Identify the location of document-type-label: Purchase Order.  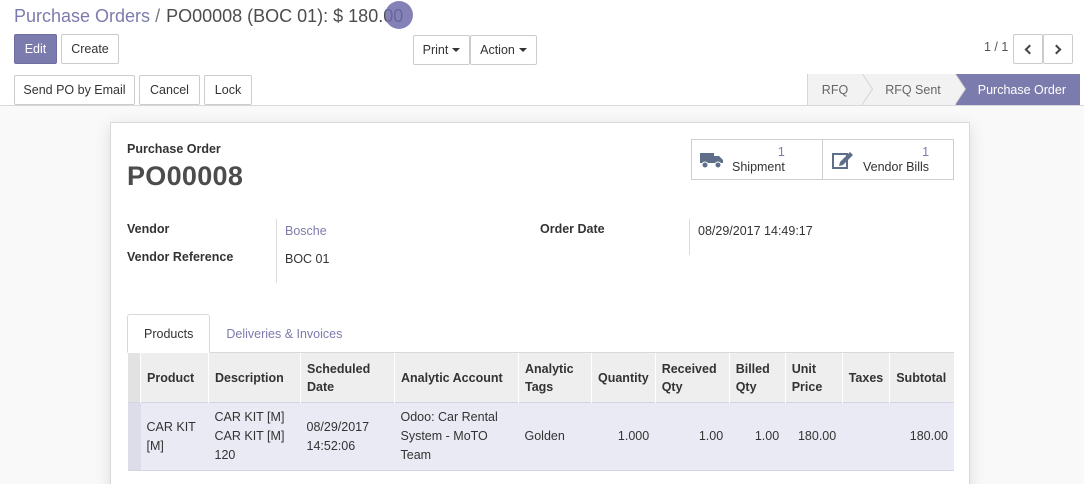
(174, 149).